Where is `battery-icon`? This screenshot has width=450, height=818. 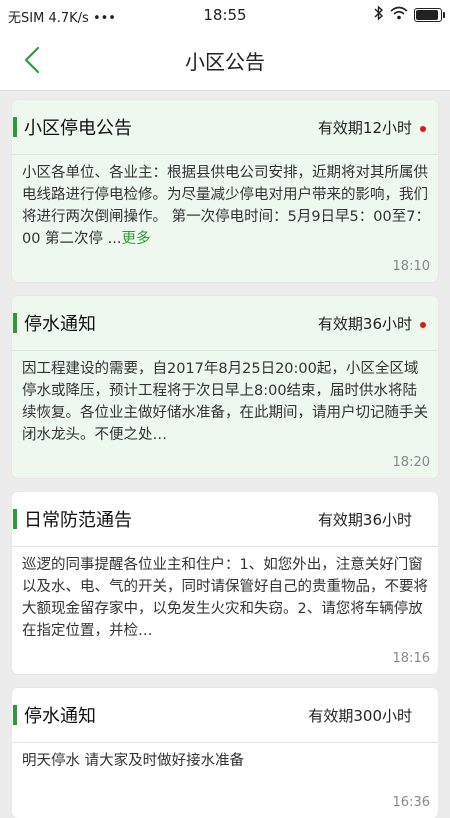 battery-icon is located at coordinates (429, 15).